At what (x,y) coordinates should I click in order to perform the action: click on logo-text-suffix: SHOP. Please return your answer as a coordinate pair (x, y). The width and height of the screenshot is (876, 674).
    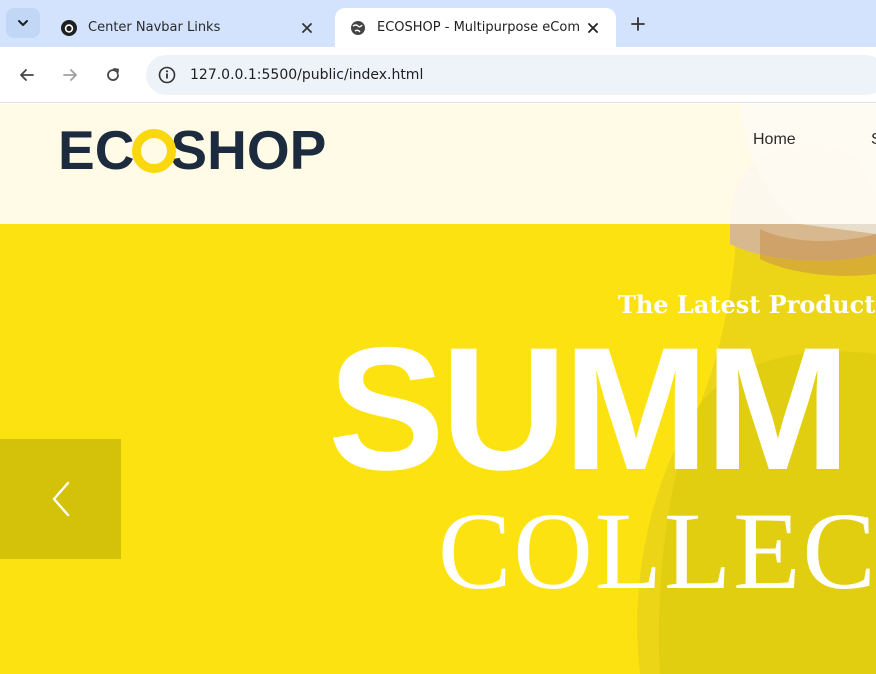
    Looking at the image, I should click on (248, 149).